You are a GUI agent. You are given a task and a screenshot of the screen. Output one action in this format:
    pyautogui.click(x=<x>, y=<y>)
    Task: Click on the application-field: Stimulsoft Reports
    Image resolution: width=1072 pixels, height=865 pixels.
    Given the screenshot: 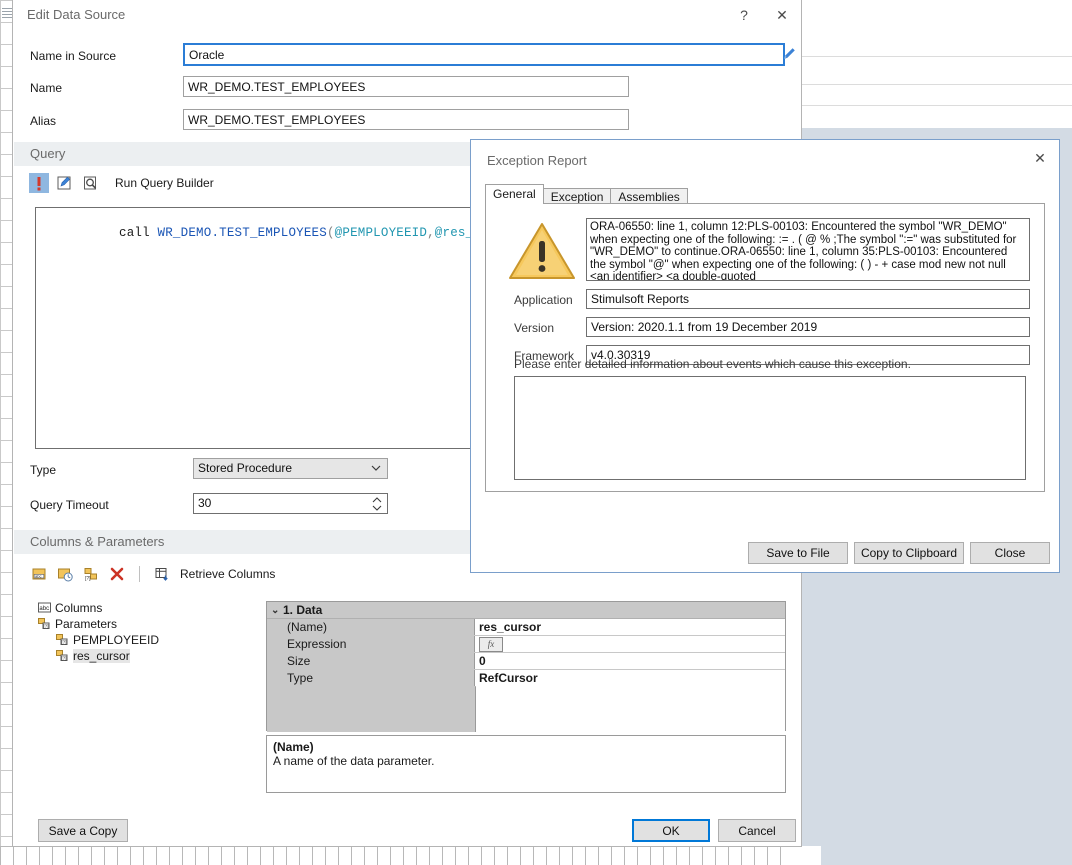 What is the action you would take?
    pyautogui.click(x=808, y=299)
    